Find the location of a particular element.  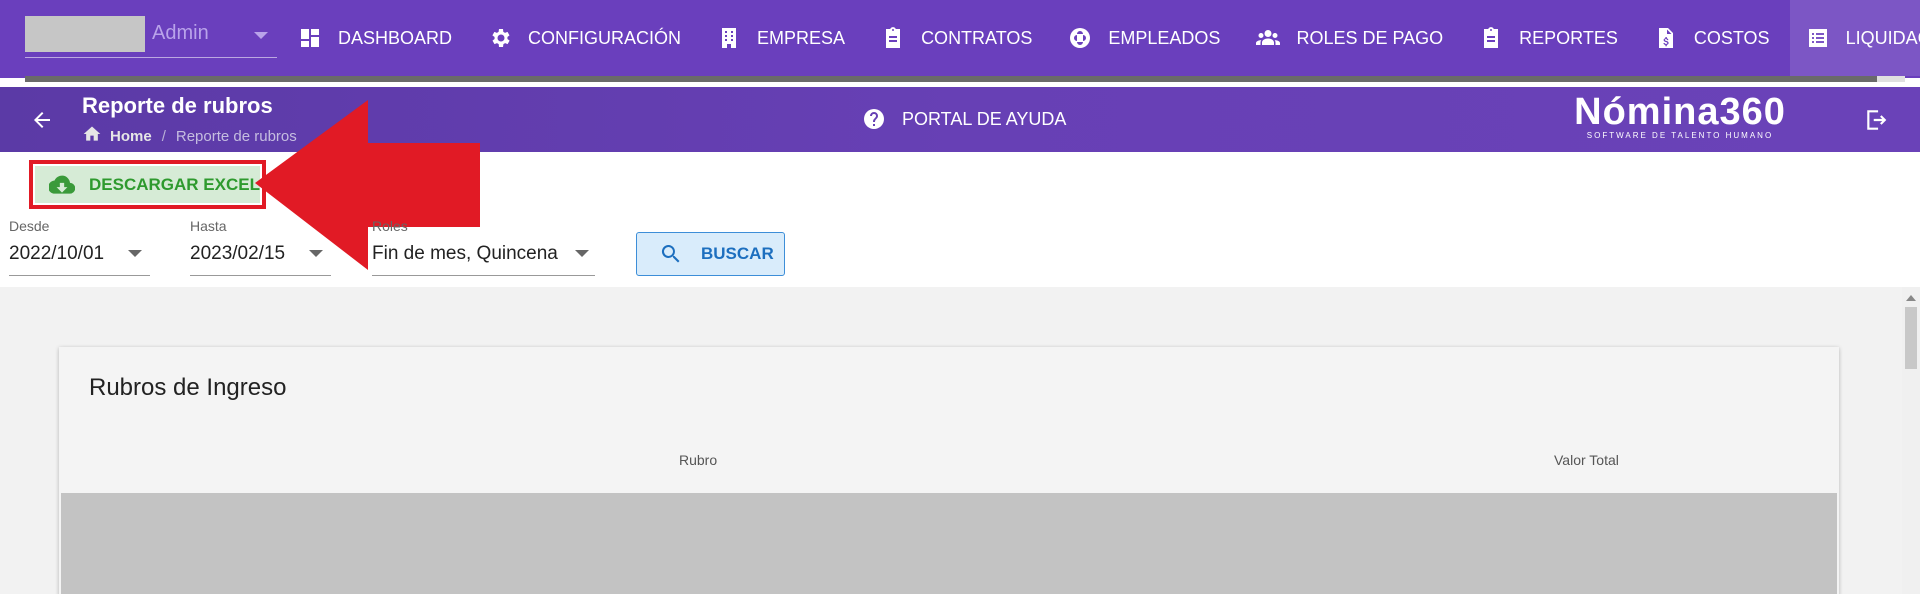

progress-fill is located at coordinates (951, 79).